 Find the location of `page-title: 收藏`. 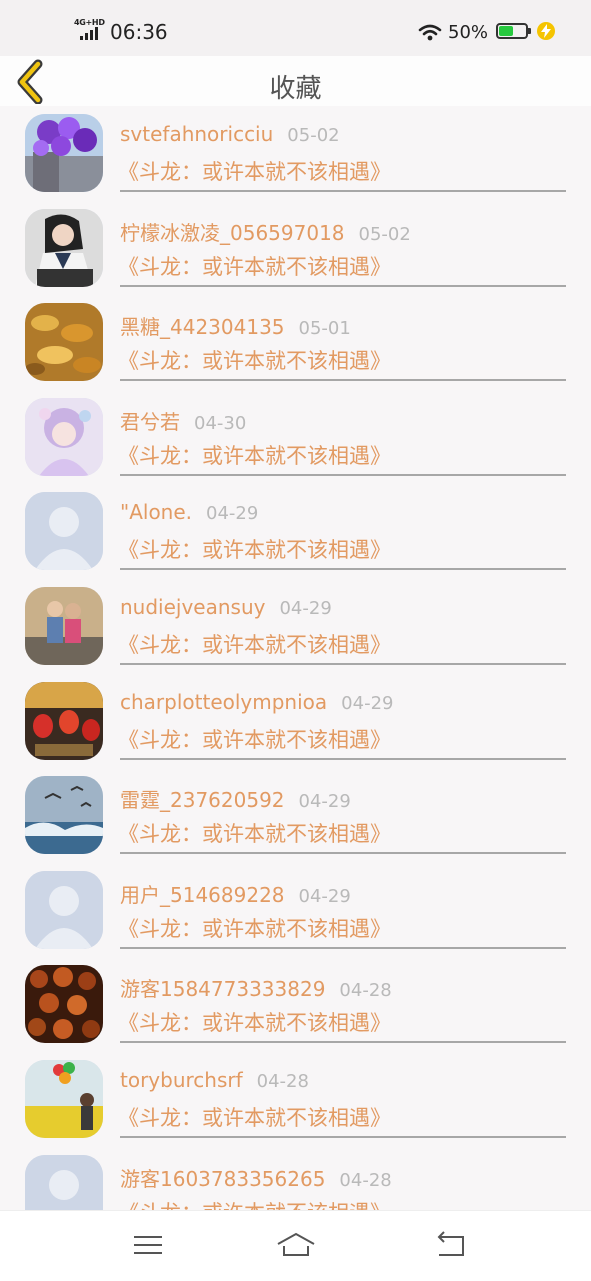

page-title: 收藏 is located at coordinates (295, 89).